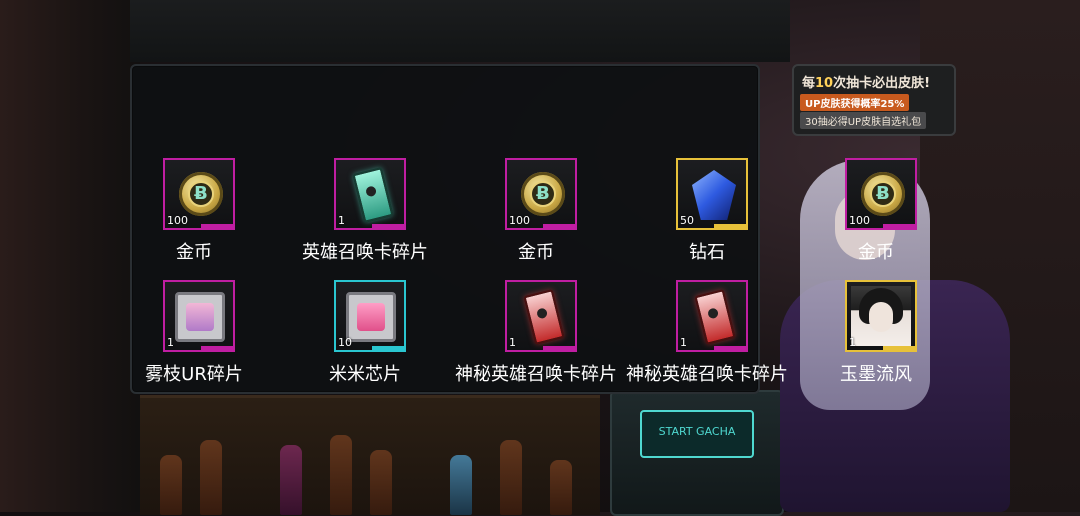 The width and height of the screenshot is (1080, 516). I want to click on reward-item: 1 雾枝UR碎片, so click(194, 335).